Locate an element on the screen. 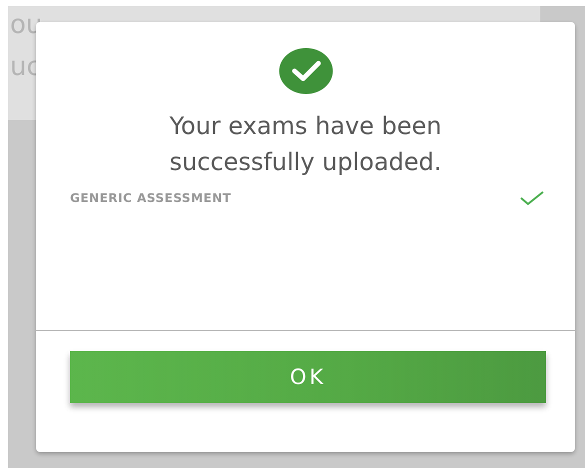 The image size is (585, 468). ok-button: OK is located at coordinates (308, 377).